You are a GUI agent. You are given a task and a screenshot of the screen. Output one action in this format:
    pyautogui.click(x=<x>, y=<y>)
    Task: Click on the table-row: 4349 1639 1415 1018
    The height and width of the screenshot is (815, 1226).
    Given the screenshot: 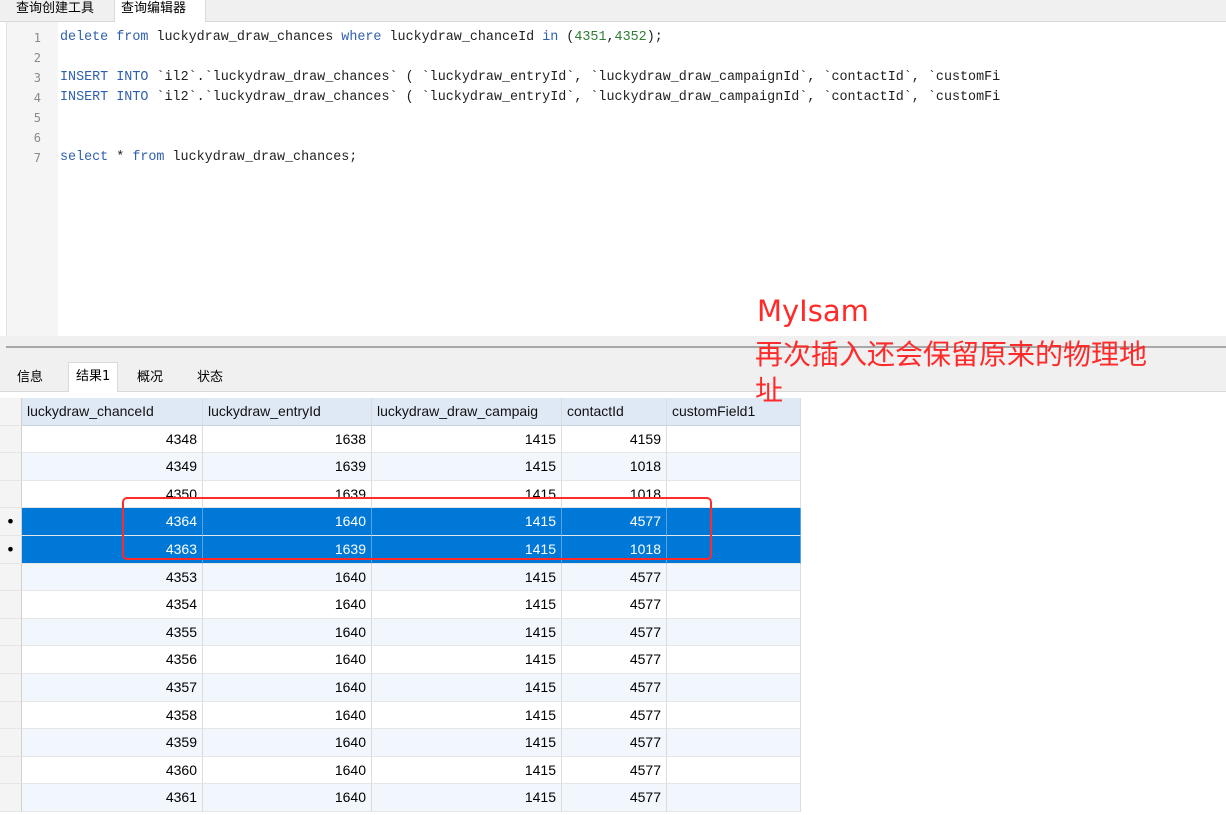 What is the action you would take?
    pyautogui.click(x=400, y=467)
    